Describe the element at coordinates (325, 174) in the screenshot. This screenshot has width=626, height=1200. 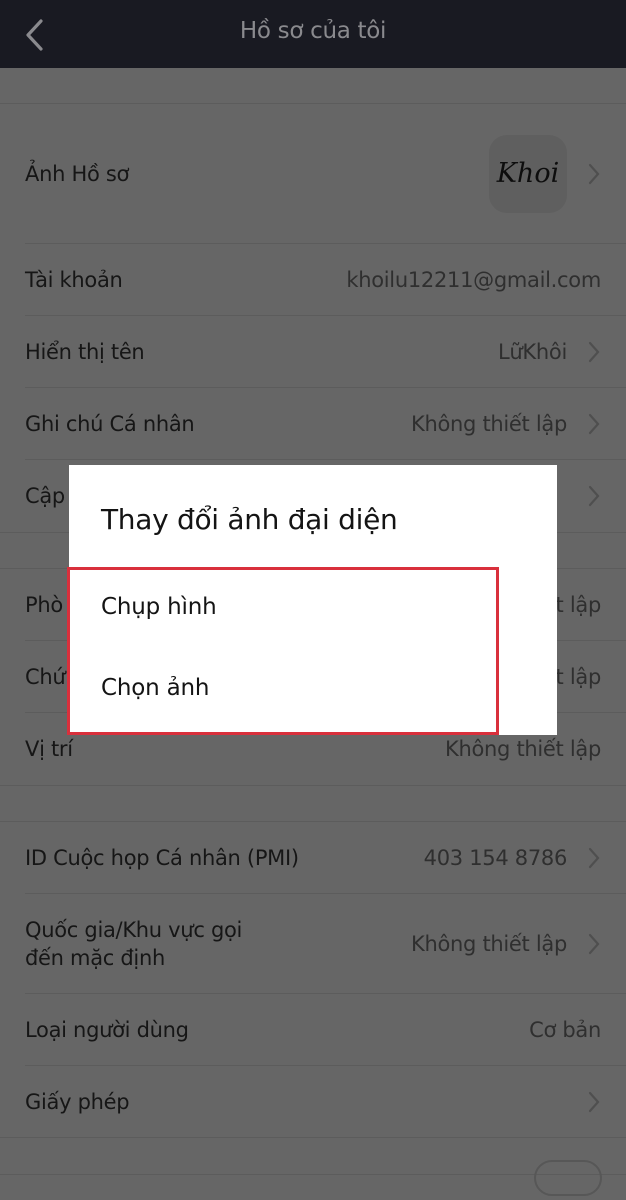
I see `row-profile-photo: Ảnh Hồ sơ Khoi` at that location.